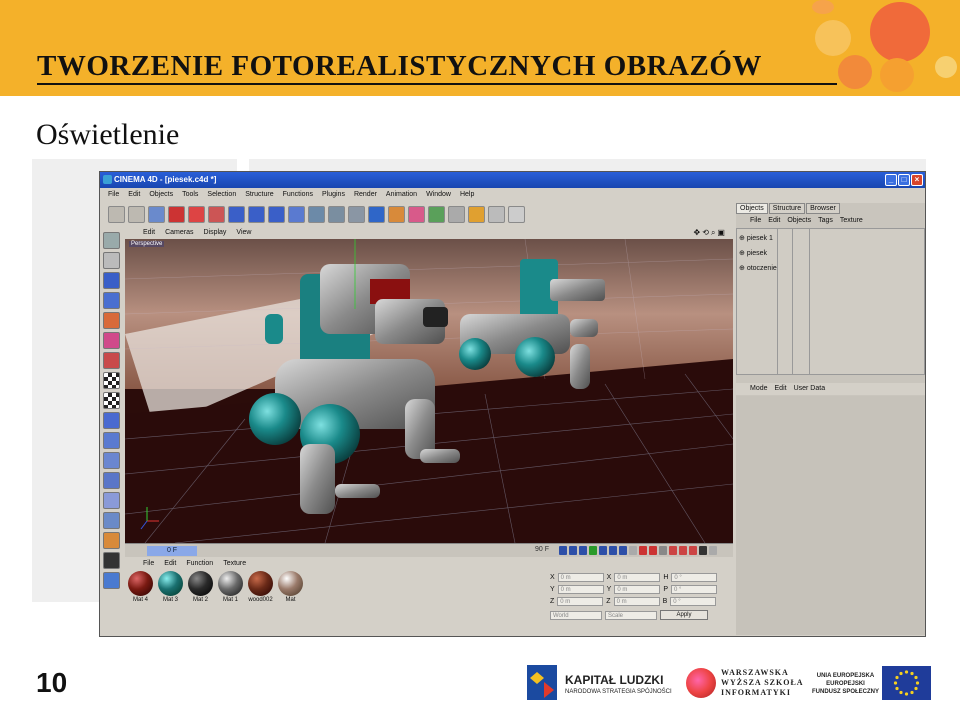  Describe the element at coordinates (111, 460) in the screenshot. I see `measure-icon` at that location.